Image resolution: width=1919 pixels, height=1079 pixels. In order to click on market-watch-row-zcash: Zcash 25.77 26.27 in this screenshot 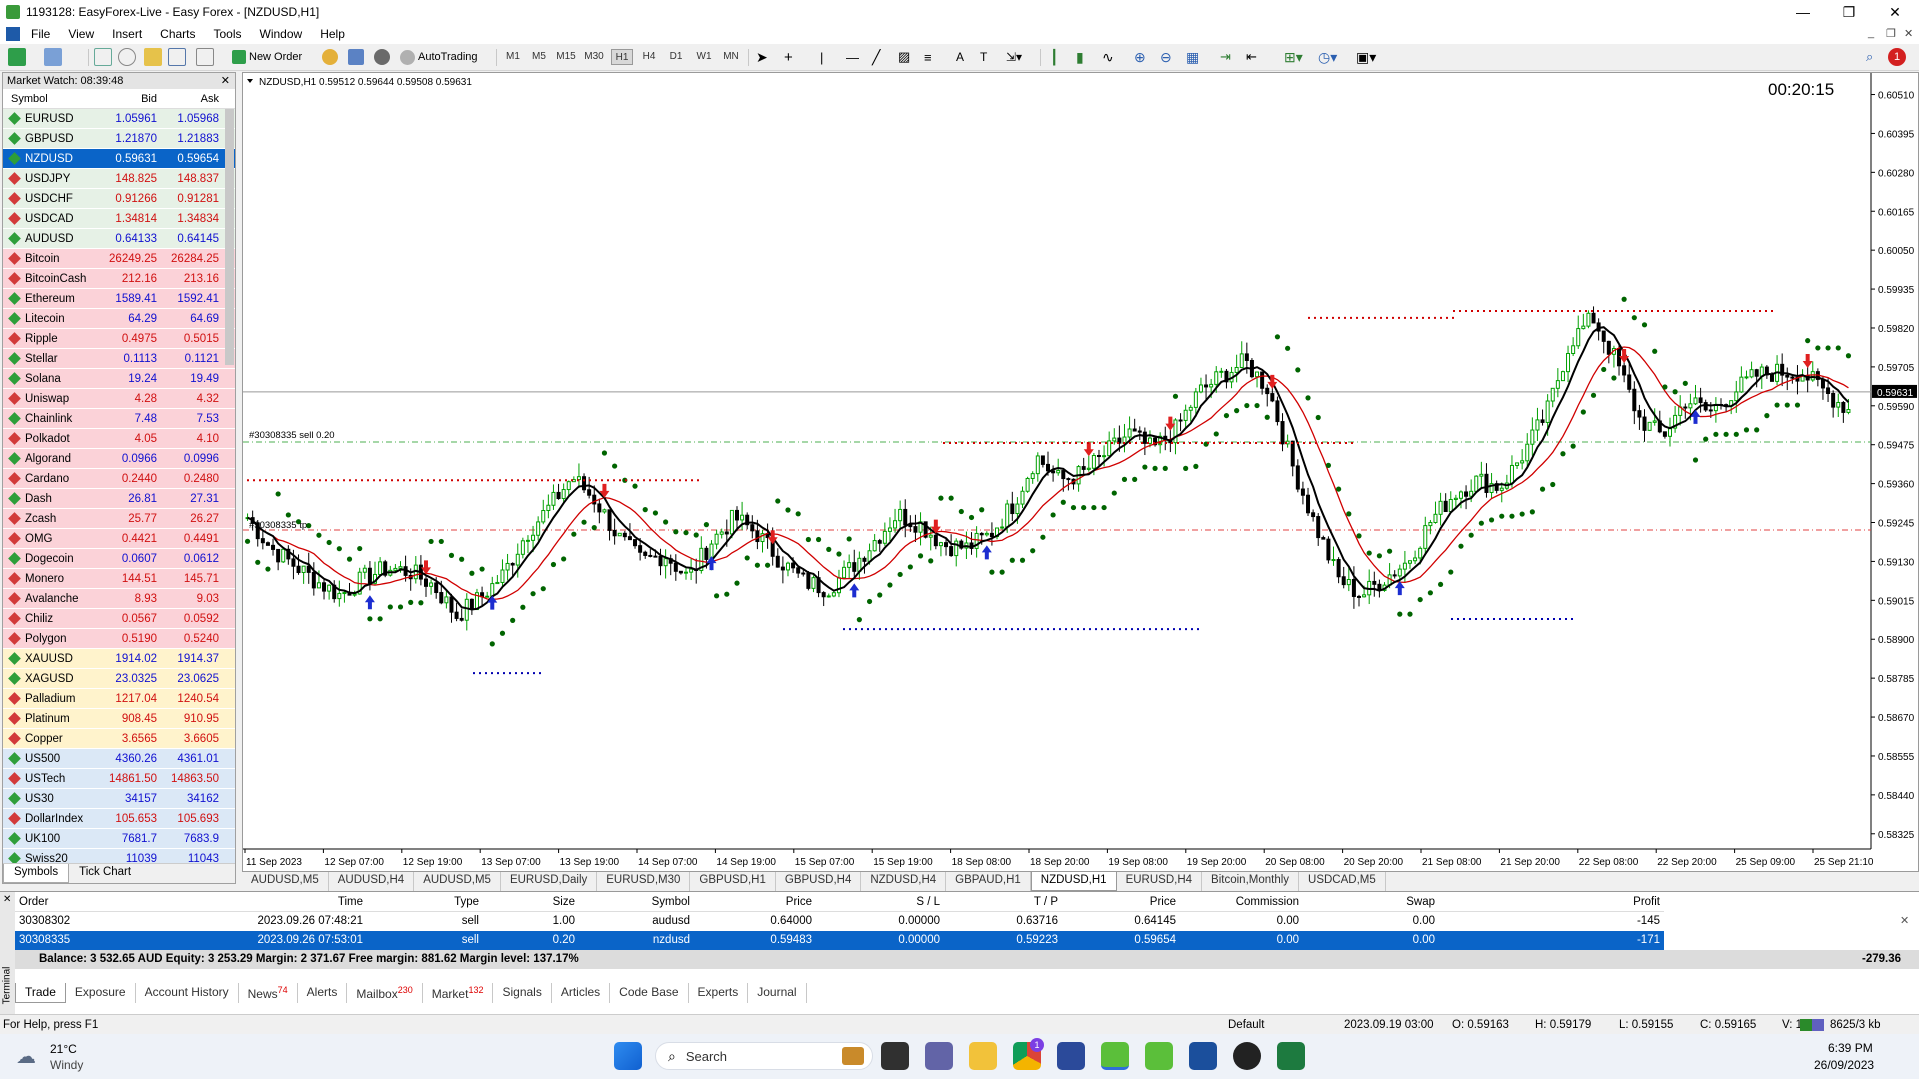, I will do `click(119, 519)`.